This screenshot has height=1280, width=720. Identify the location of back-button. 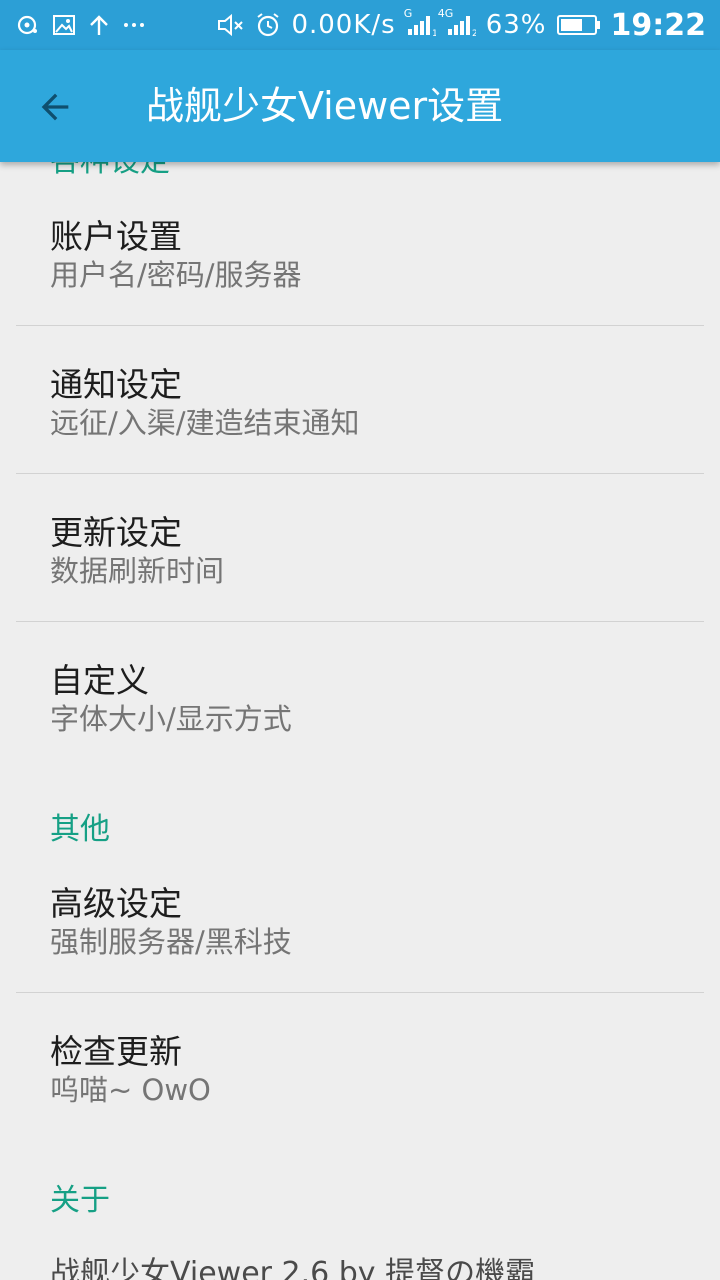
(55, 107).